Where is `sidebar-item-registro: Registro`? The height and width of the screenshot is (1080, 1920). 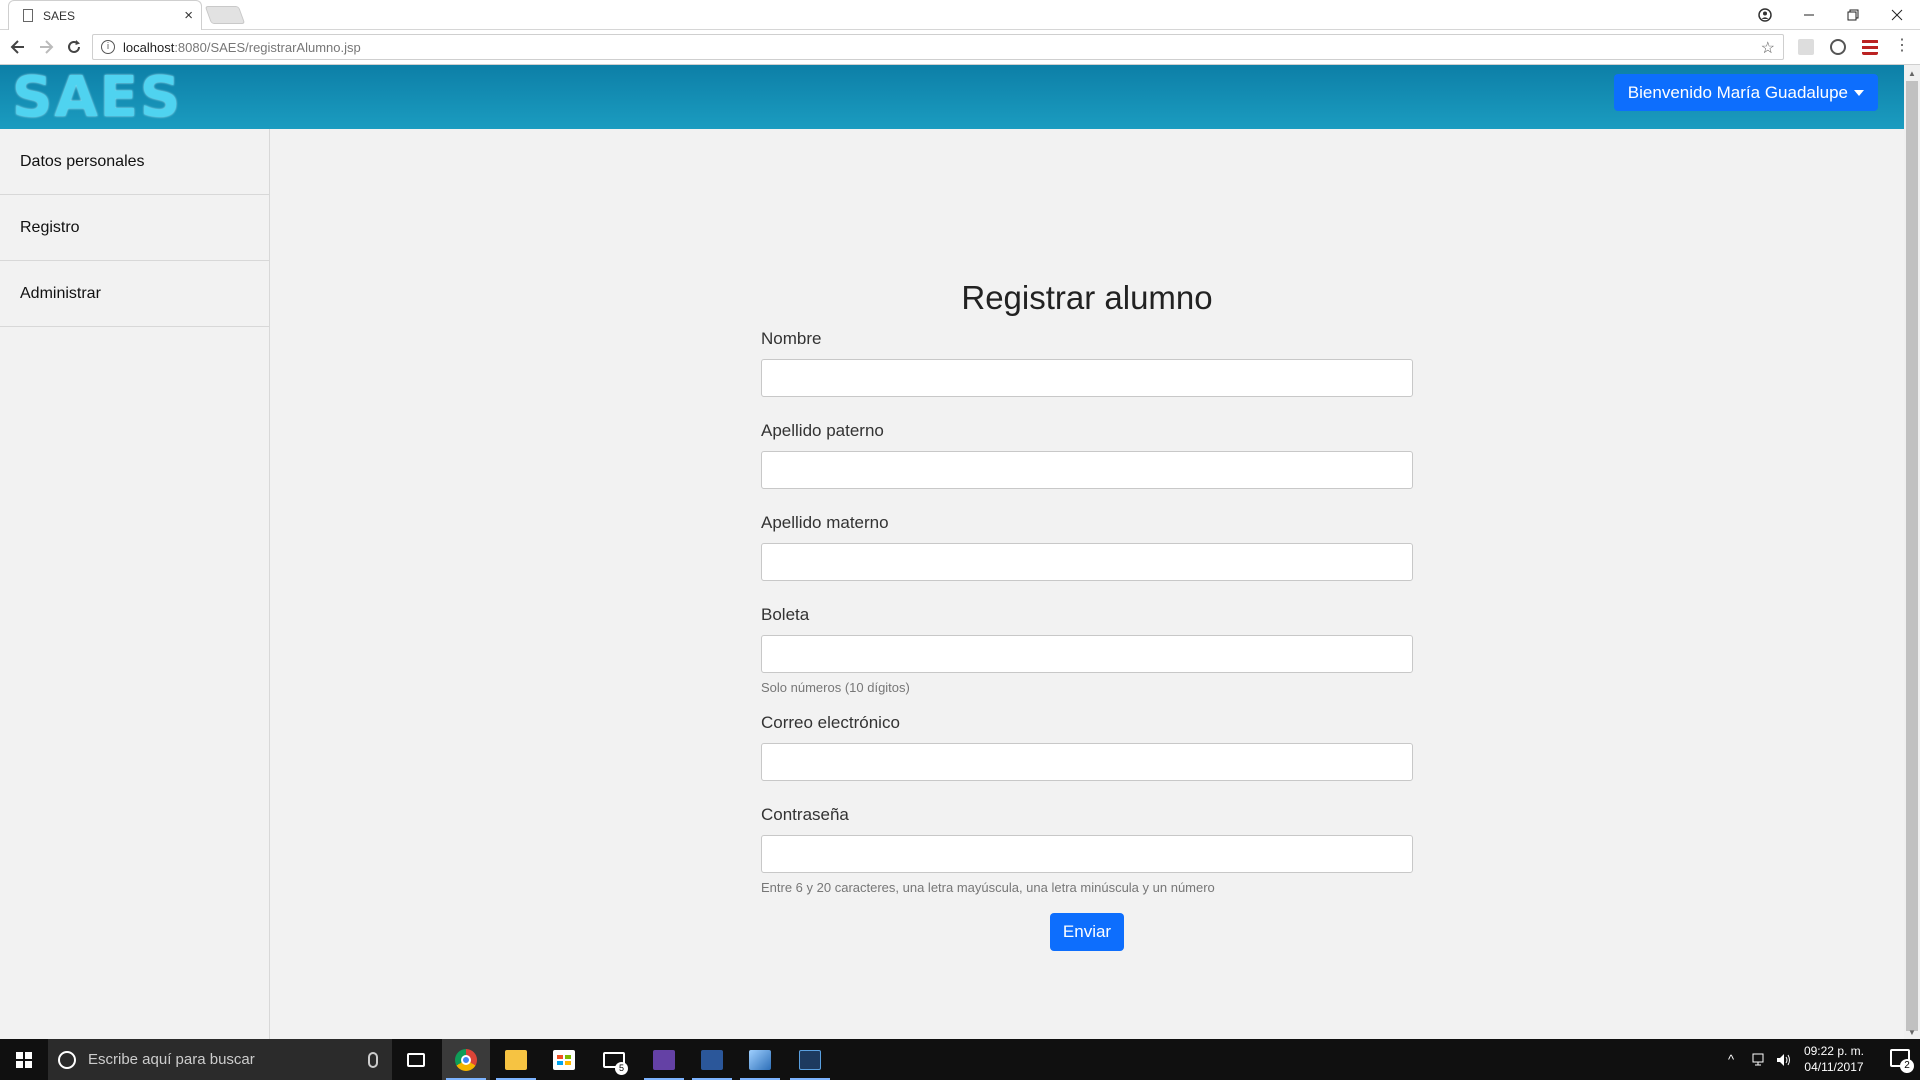
sidebar-item-registro: Registro is located at coordinates (134, 228).